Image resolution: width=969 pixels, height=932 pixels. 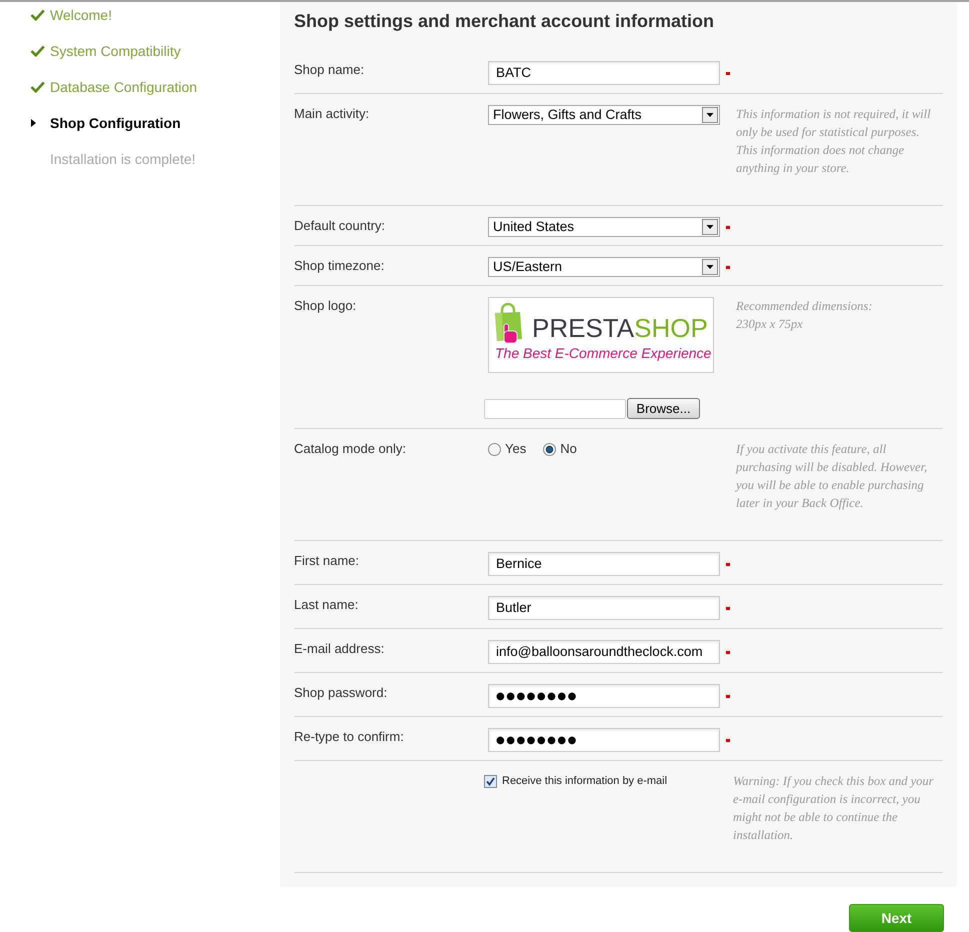 I want to click on field-label: Shop logo:, so click(x=326, y=306).